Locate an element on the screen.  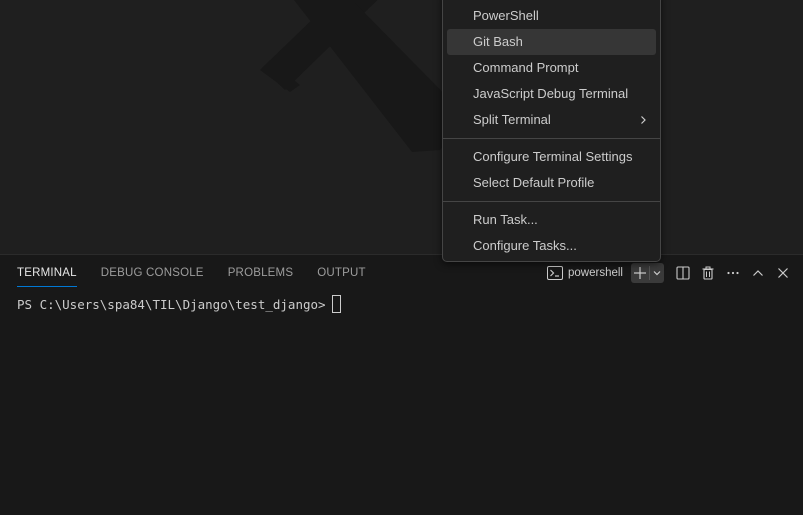
menu-item-configure-terminal-settings: Configure Terminal Settings is located at coordinates (551, 157).